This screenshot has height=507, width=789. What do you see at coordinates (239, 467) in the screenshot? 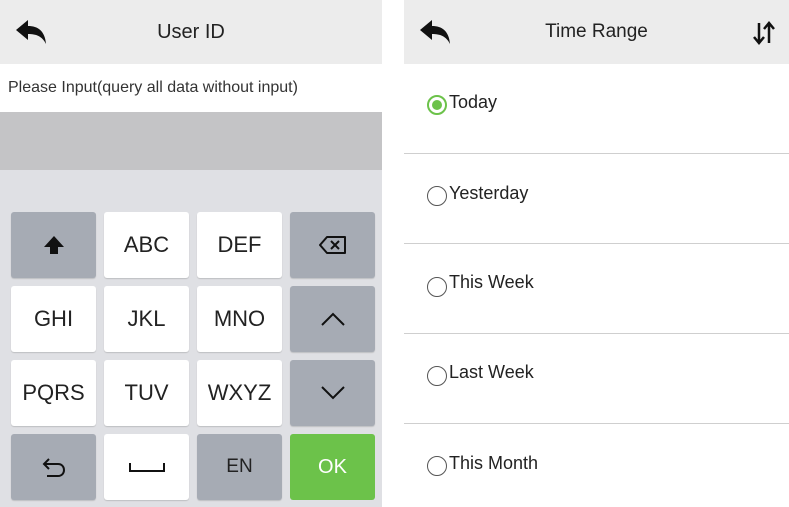
I see `language-key: EN` at bounding box center [239, 467].